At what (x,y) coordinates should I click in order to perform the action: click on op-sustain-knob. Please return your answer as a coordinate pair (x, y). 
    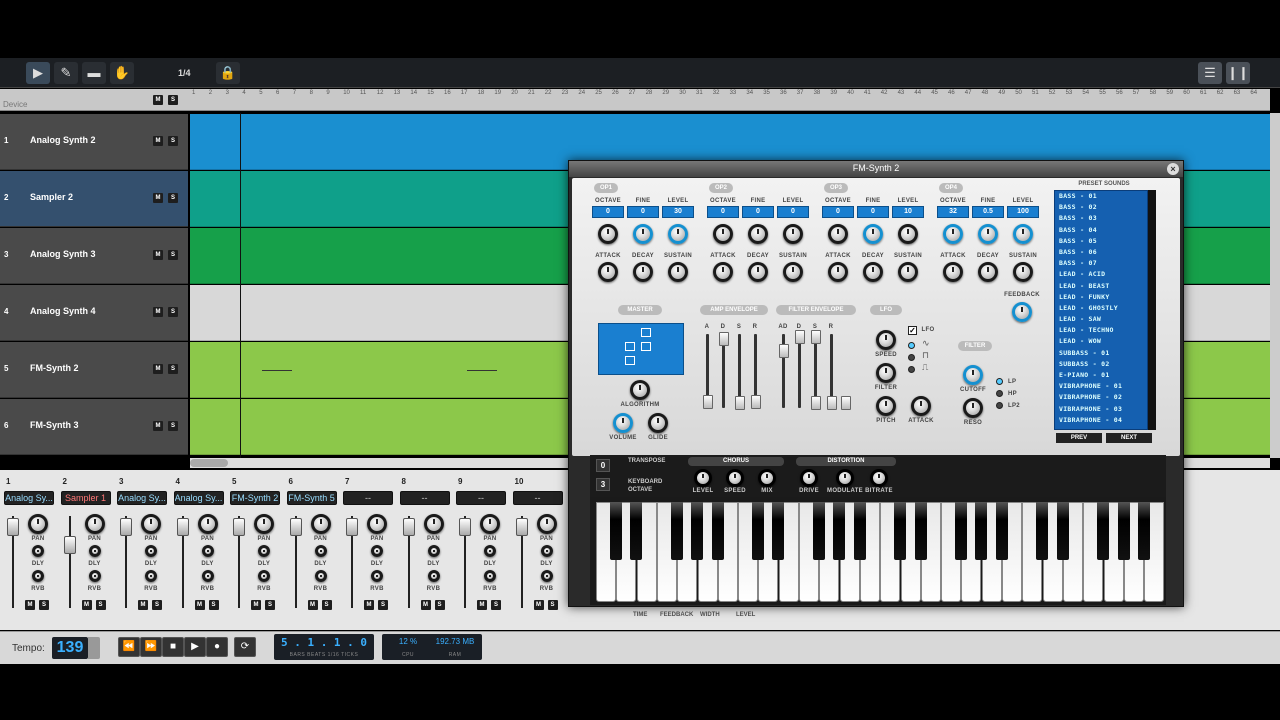
    Looking at the image, I should click on (678, 272).